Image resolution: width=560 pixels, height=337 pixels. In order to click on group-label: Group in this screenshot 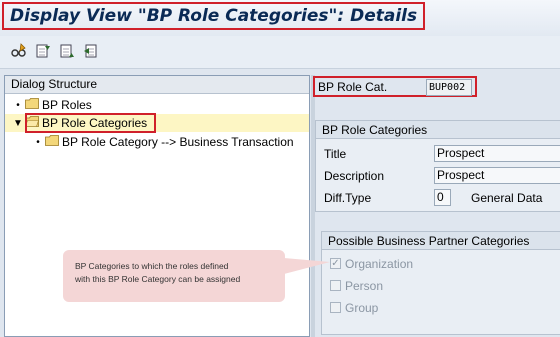, I will do `click(362, 308)`.